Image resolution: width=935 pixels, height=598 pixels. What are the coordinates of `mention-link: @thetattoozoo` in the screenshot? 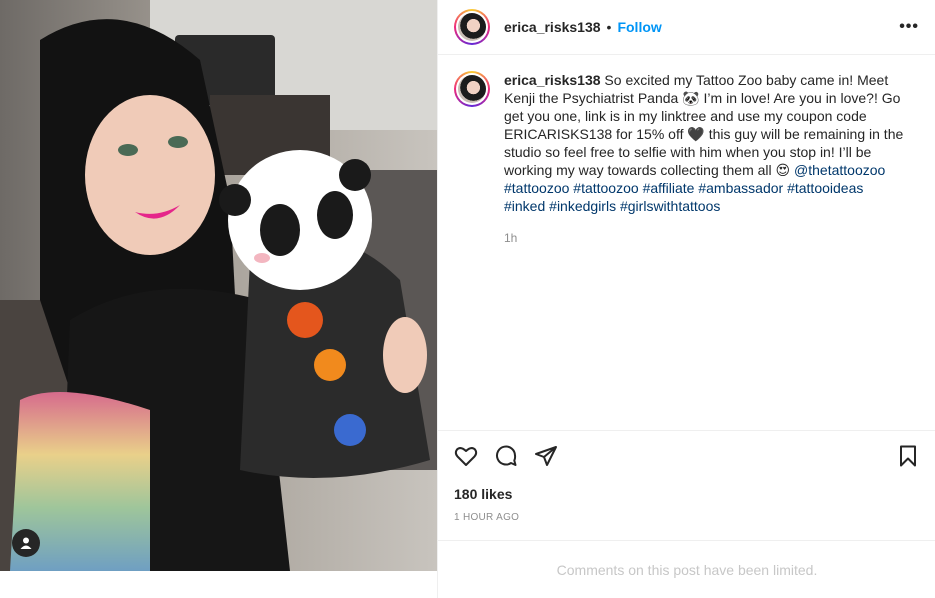 It's located at (839, 170).